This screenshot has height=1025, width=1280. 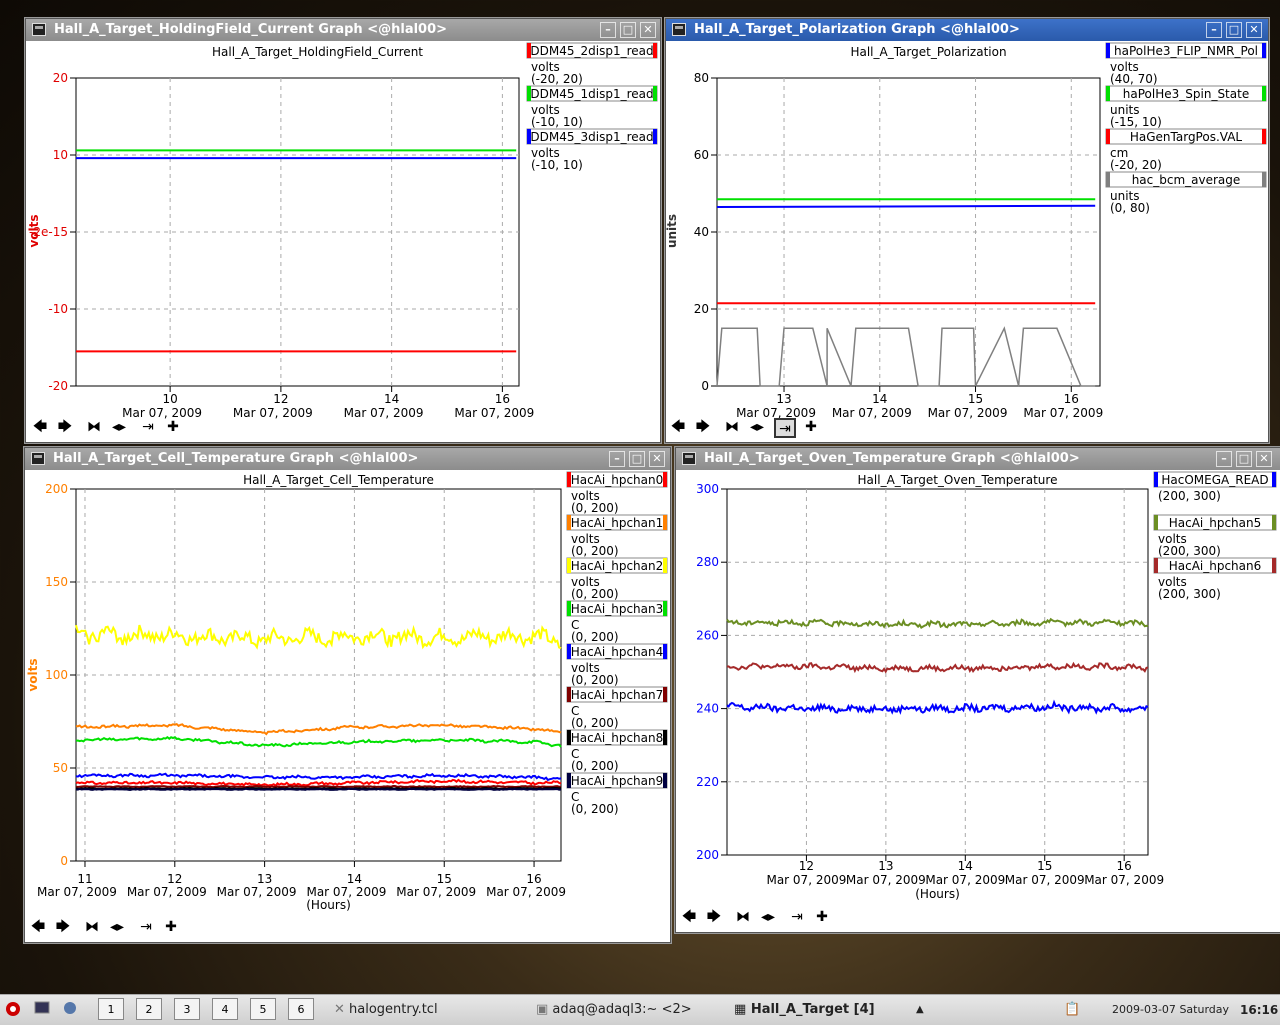 What do you see at coordinates (1189, 594) in the screenshot?
I see `legend-range: (200, 300)` at bounding box center [1189, 594].